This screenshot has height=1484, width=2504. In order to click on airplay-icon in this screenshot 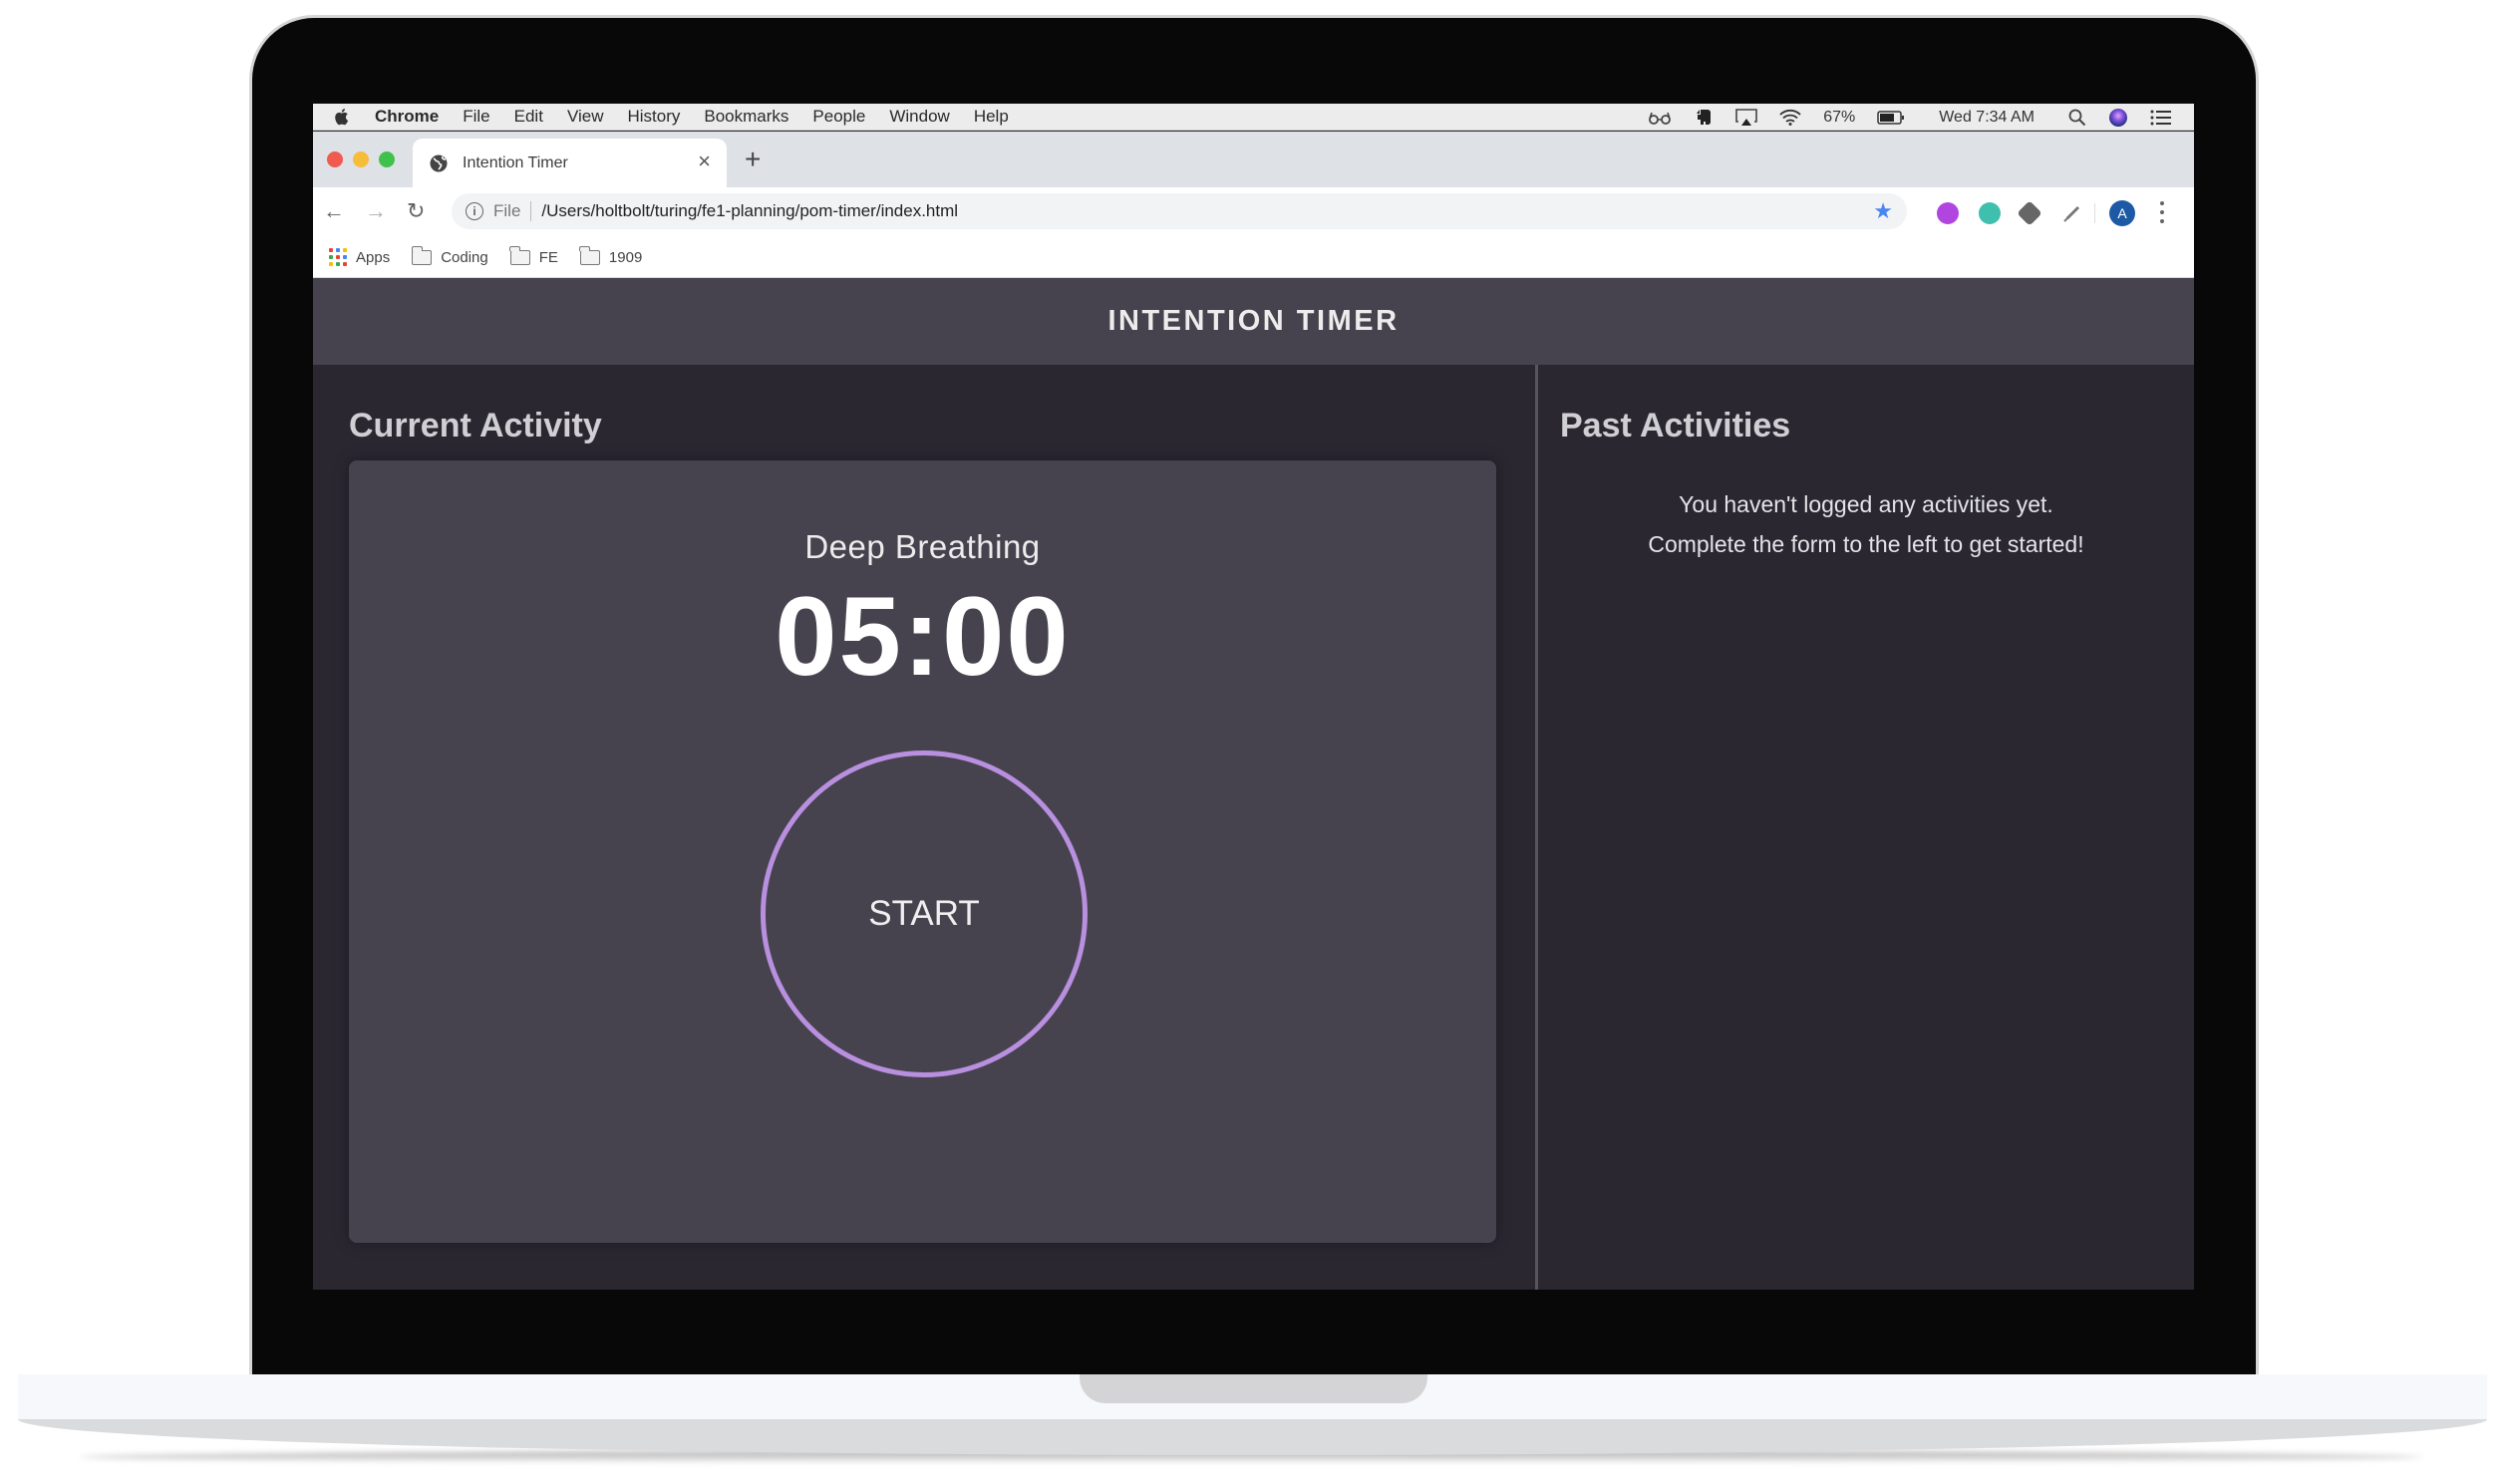, I will do `click(1746, 117)`.